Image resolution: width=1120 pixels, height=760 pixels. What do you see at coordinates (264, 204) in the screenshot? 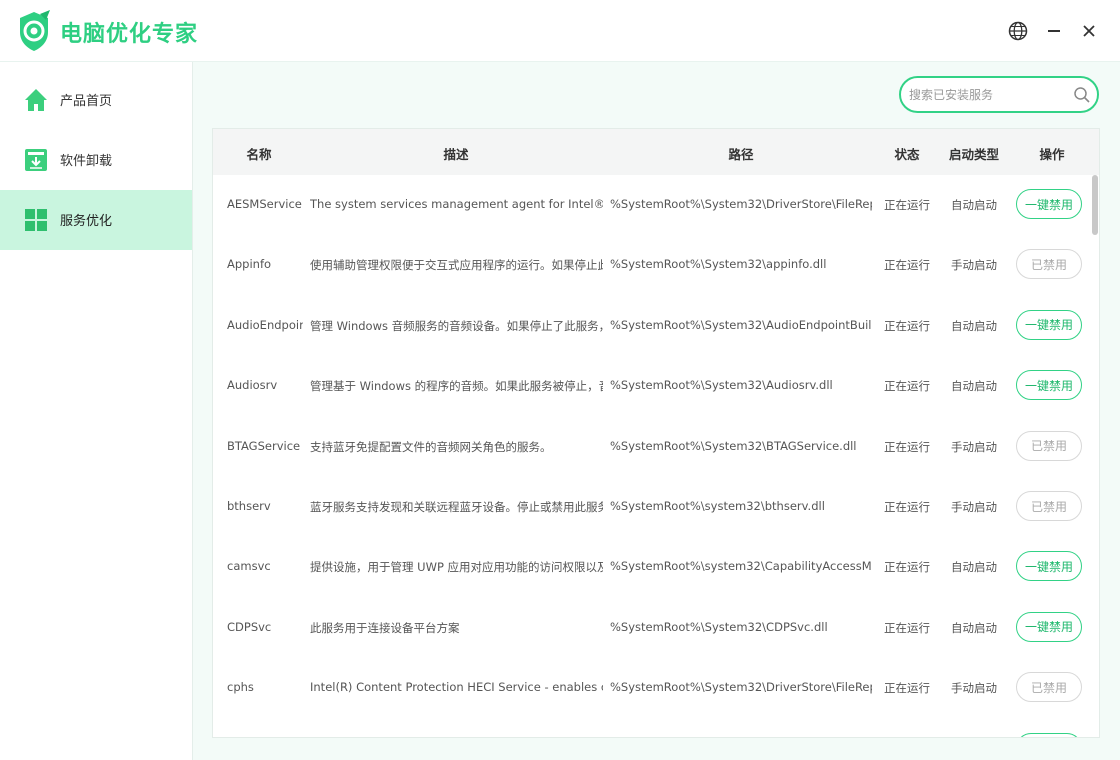
I see `service-name: AESMService` at bounding box center [264, 204].